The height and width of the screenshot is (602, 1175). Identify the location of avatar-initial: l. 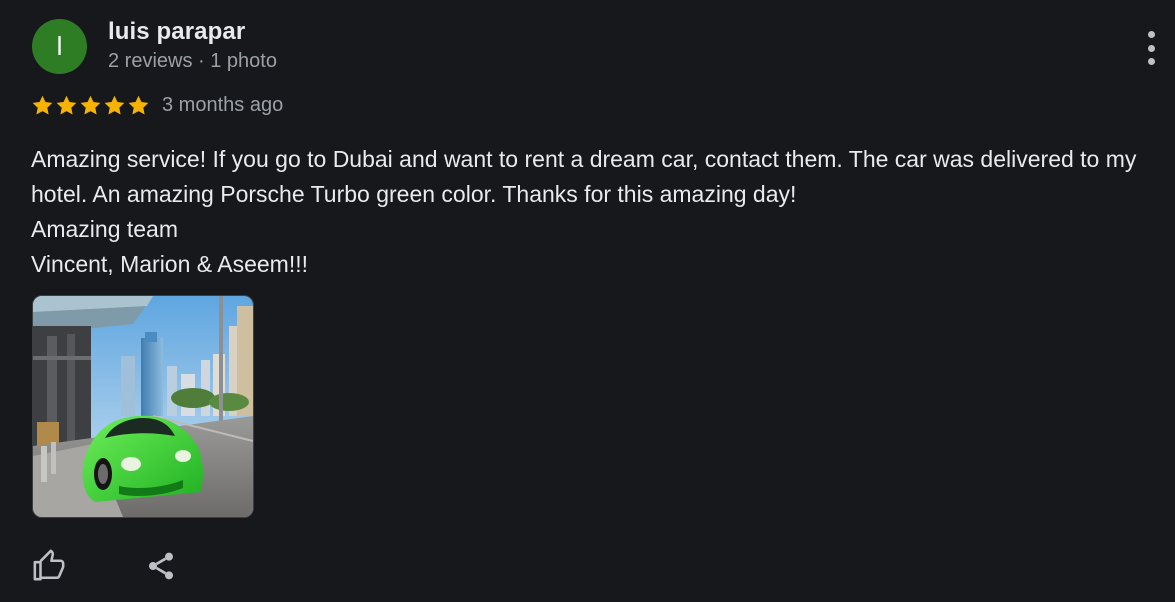
(59, 46).